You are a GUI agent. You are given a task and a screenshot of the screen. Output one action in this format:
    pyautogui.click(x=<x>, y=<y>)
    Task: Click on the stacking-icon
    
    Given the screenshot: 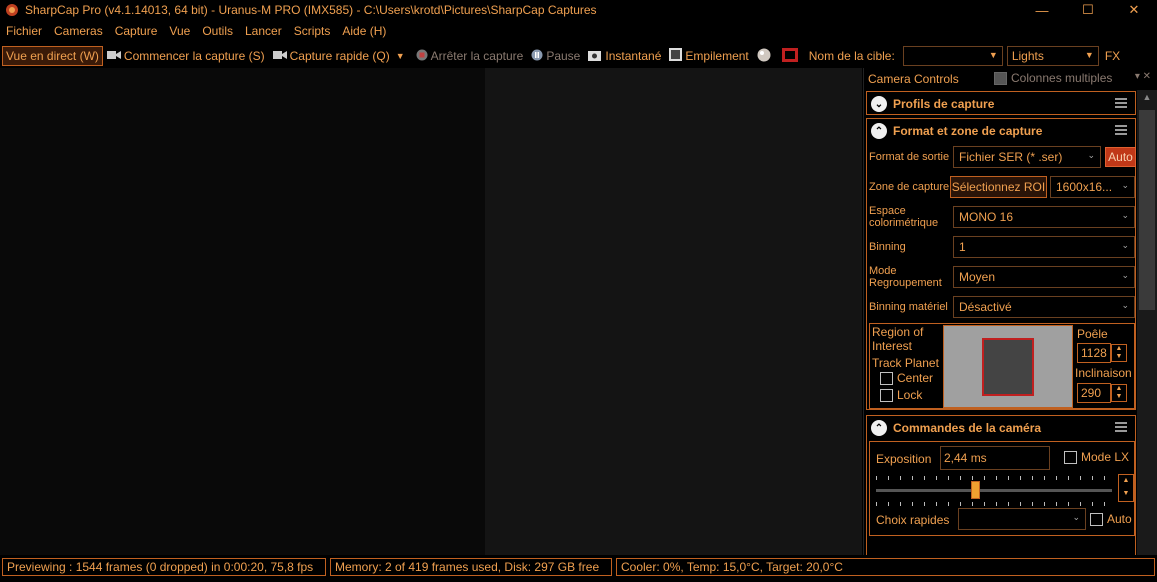 What is the action you would take?
    pyautogui.click(x=676, y=56)
    